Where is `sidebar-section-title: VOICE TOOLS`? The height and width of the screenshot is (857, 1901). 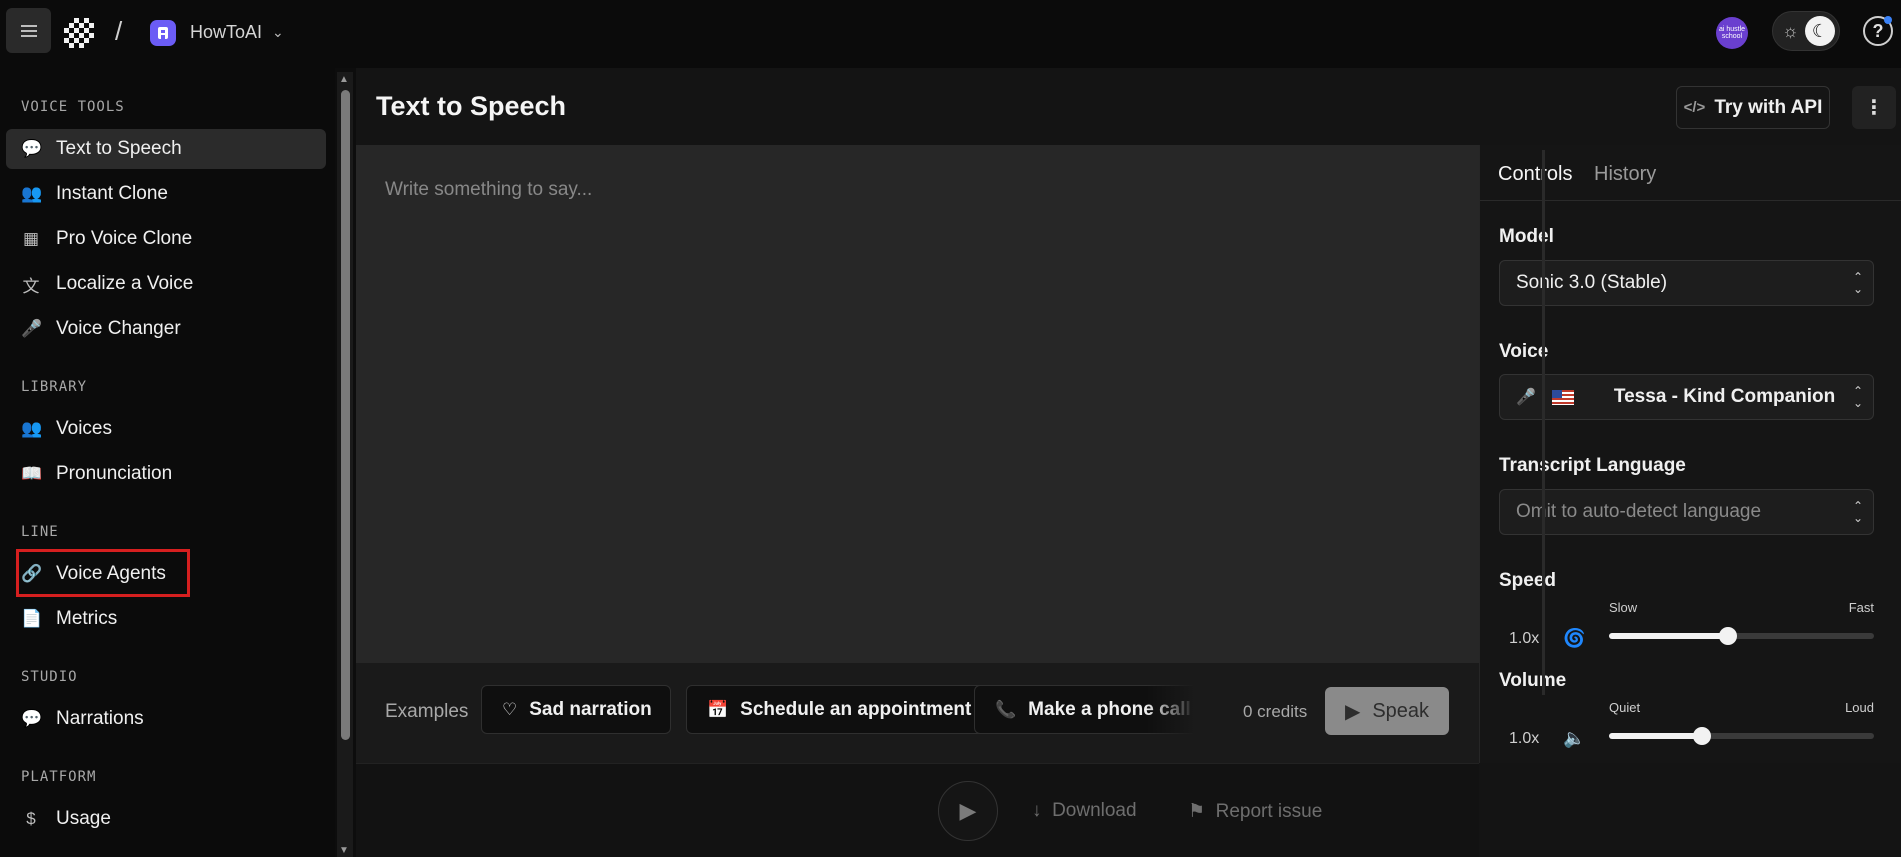
sidebar-section-title: VOICE TOOLS is located at coordinates (73, 107).